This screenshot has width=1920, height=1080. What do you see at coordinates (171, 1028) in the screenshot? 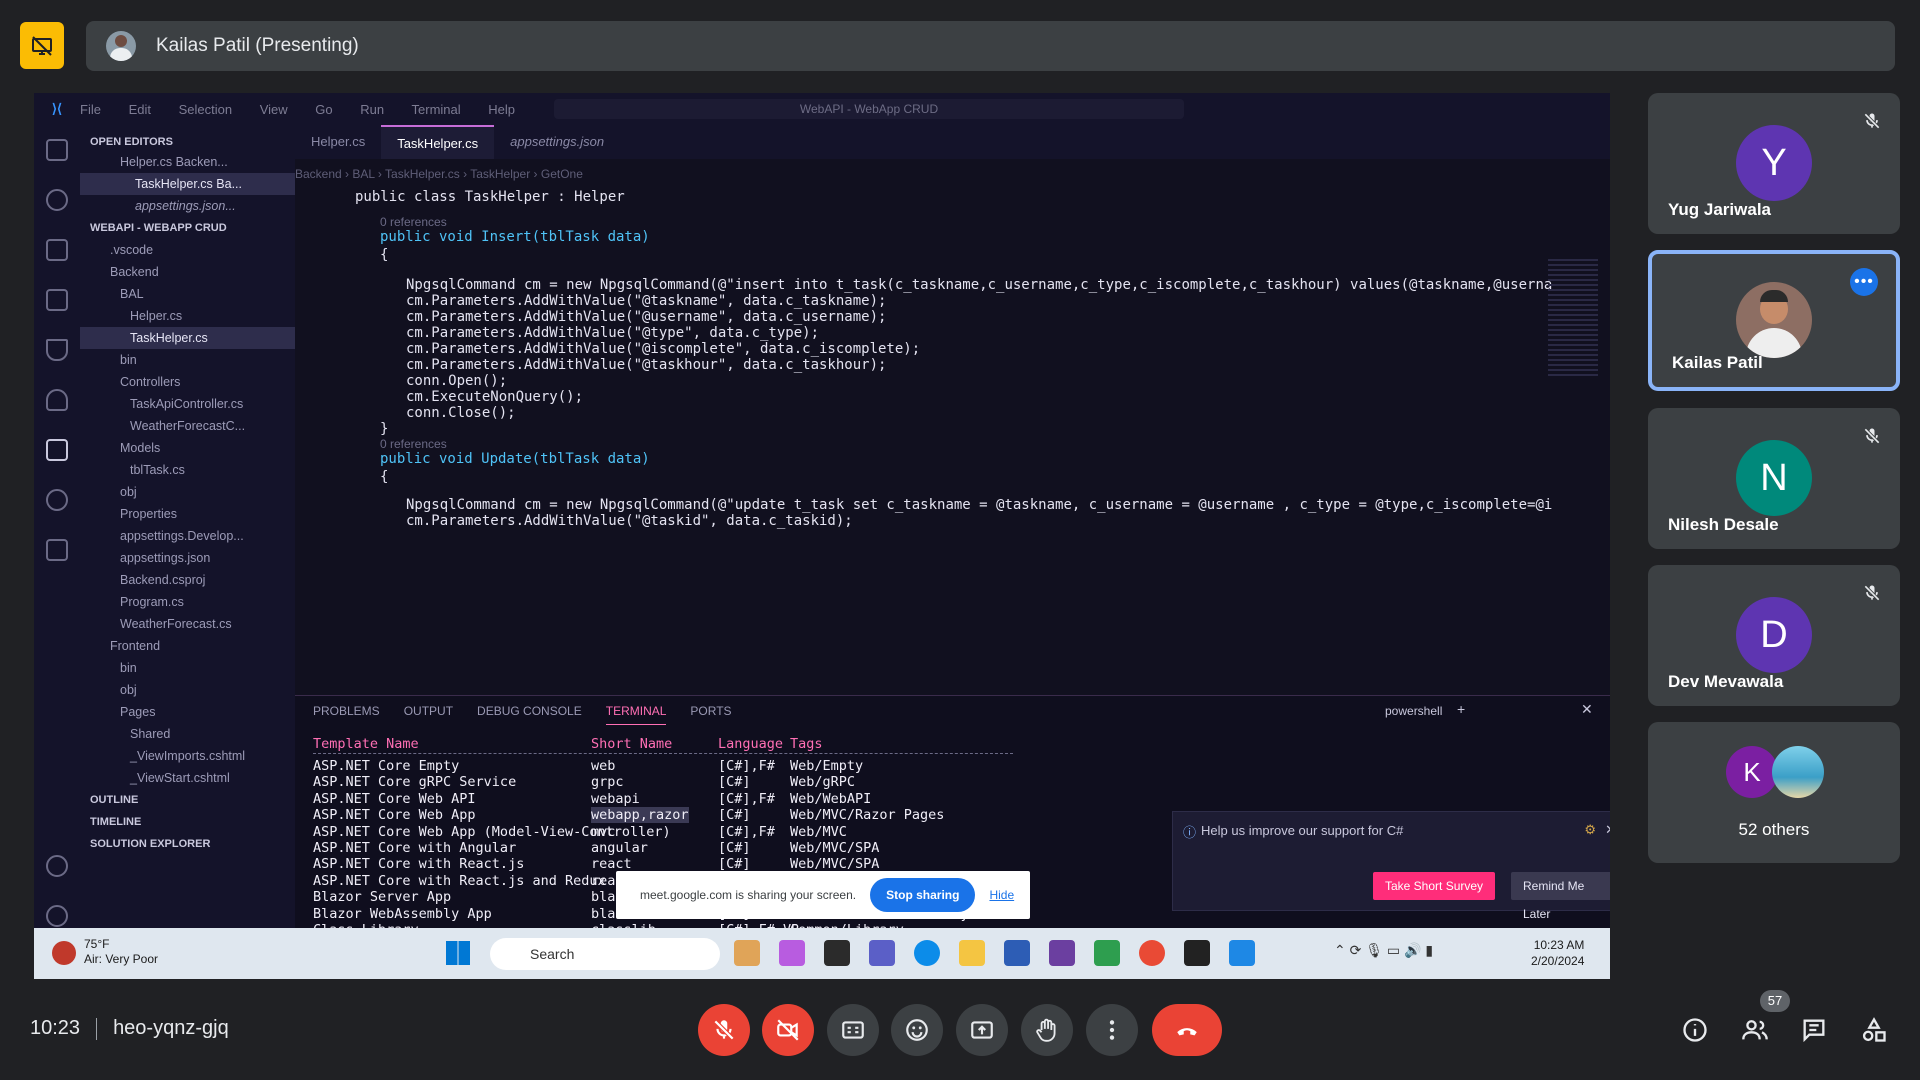
I see `meeting-code: heo-yqnz-gjq` at bounding box center [171, 1028].